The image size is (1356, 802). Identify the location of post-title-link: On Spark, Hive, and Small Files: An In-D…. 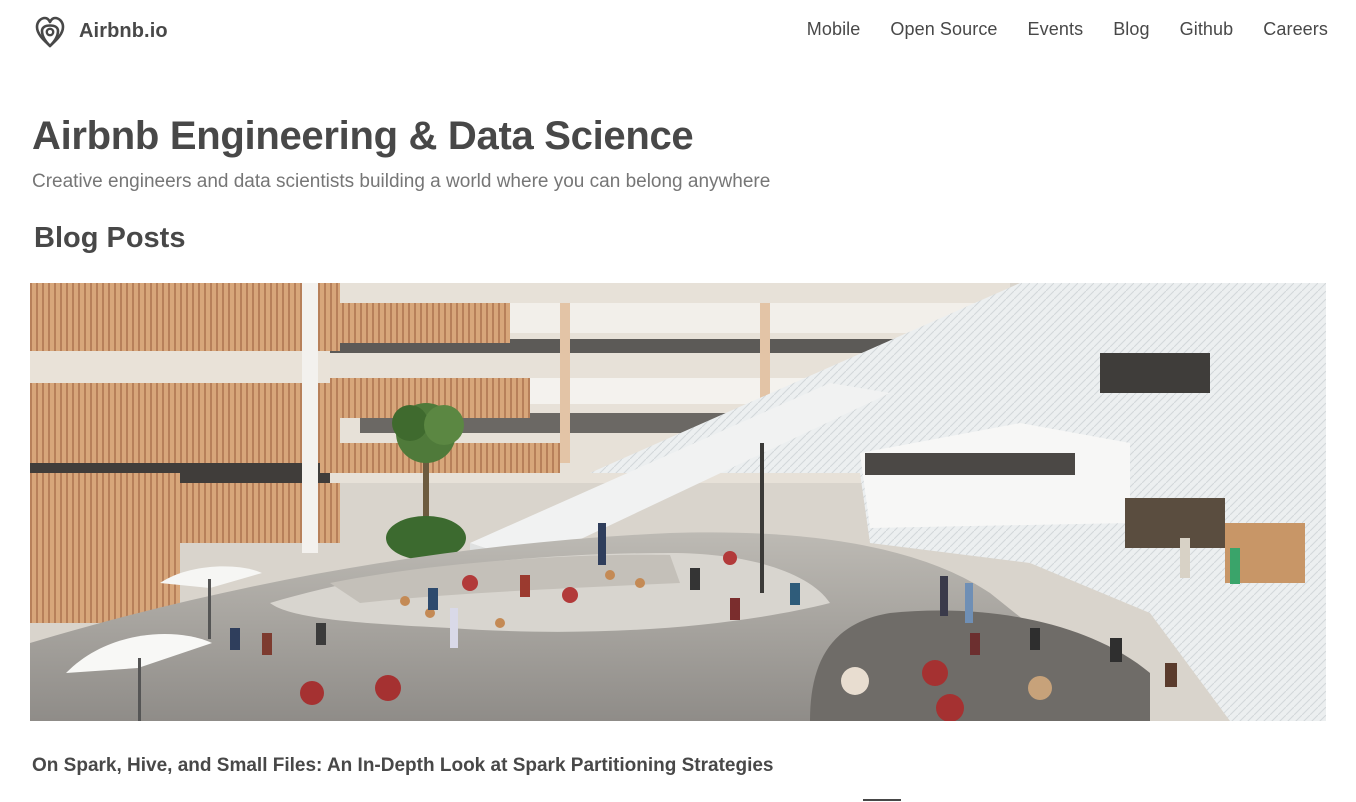
(403, 766).